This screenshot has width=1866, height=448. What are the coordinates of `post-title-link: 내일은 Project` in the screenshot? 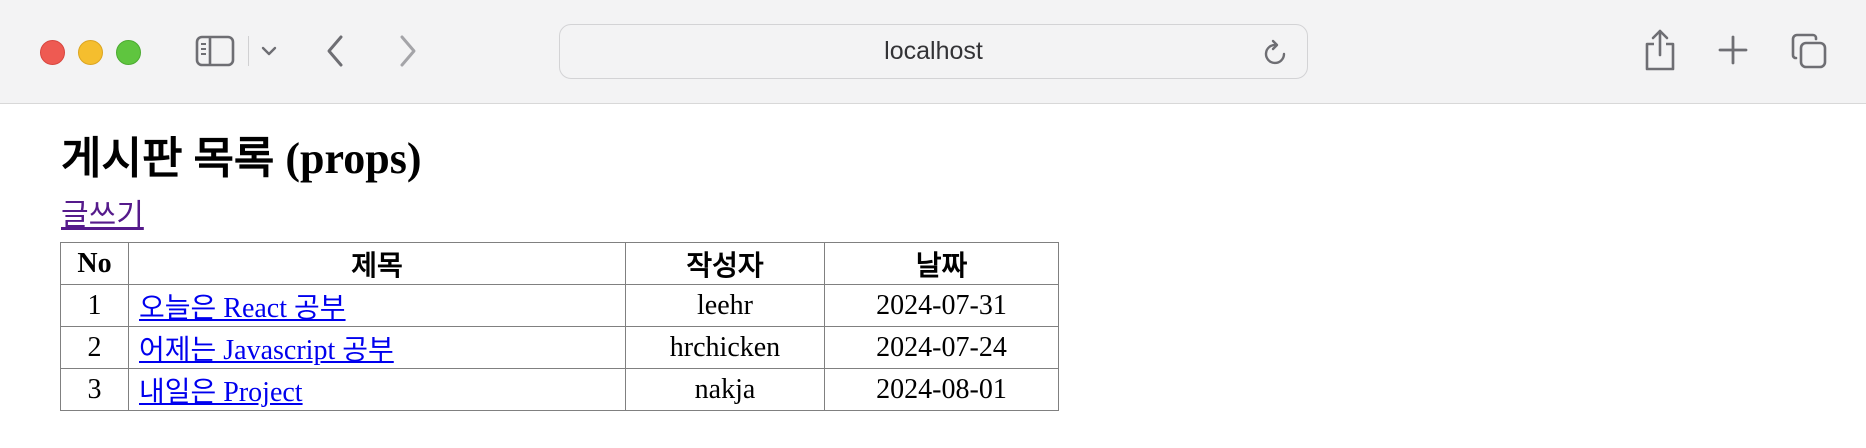 It's located at (221, 392).